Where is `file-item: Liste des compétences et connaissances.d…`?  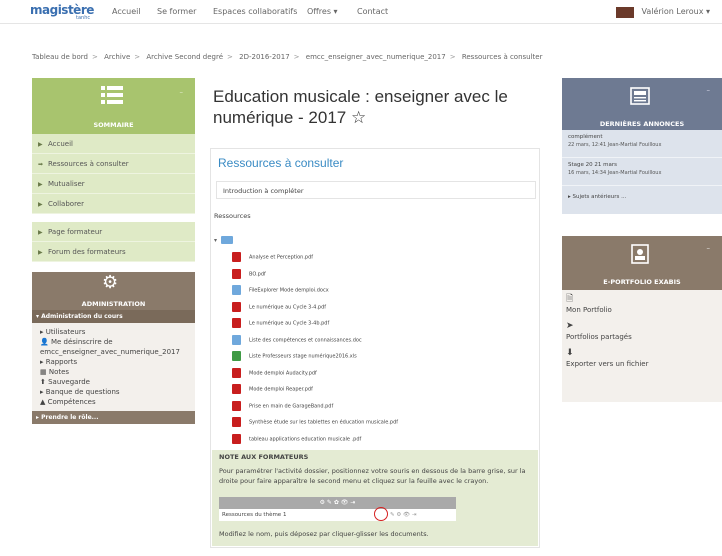 file-item: Liste des compétences et connaissances.d… is located at coordinates (297, 340).